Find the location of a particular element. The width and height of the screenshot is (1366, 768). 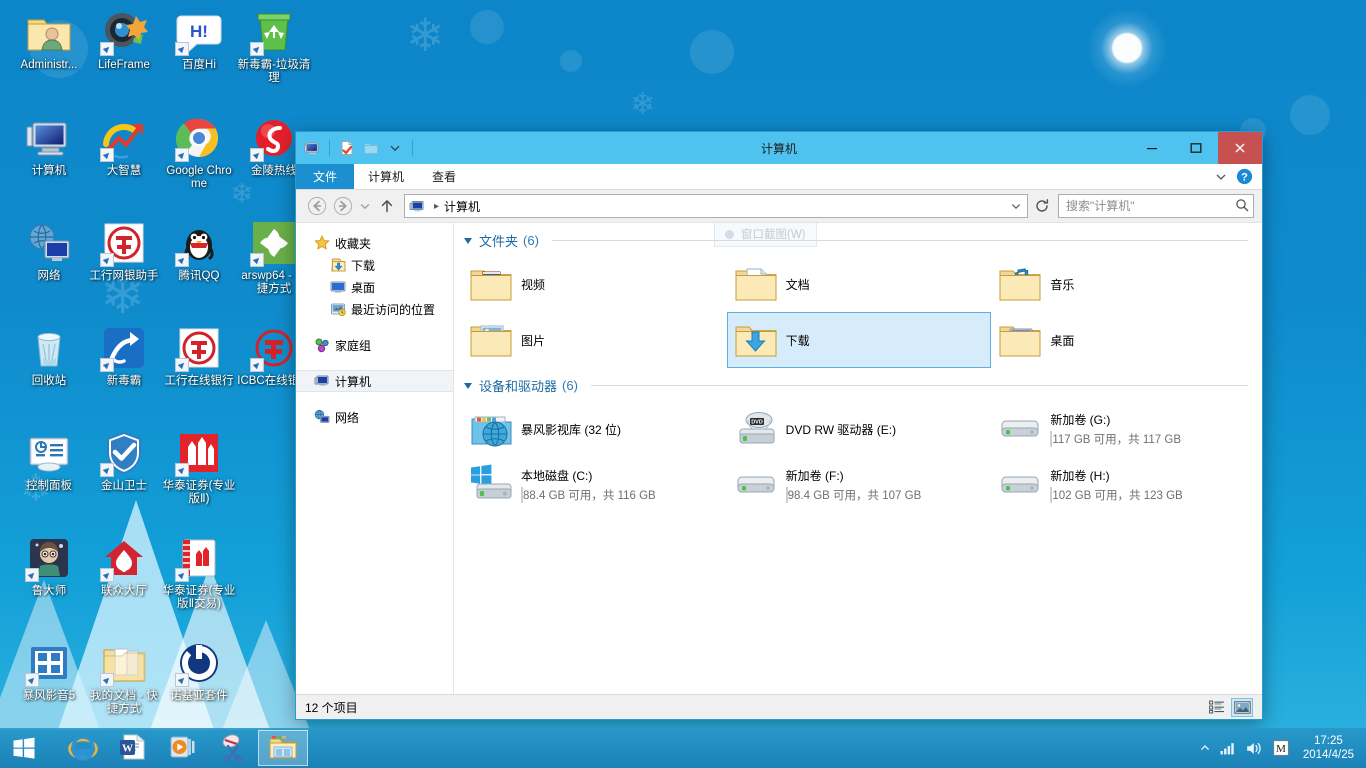

desktop-icon: 工行网银助手 is located at coordinates (124, 251).